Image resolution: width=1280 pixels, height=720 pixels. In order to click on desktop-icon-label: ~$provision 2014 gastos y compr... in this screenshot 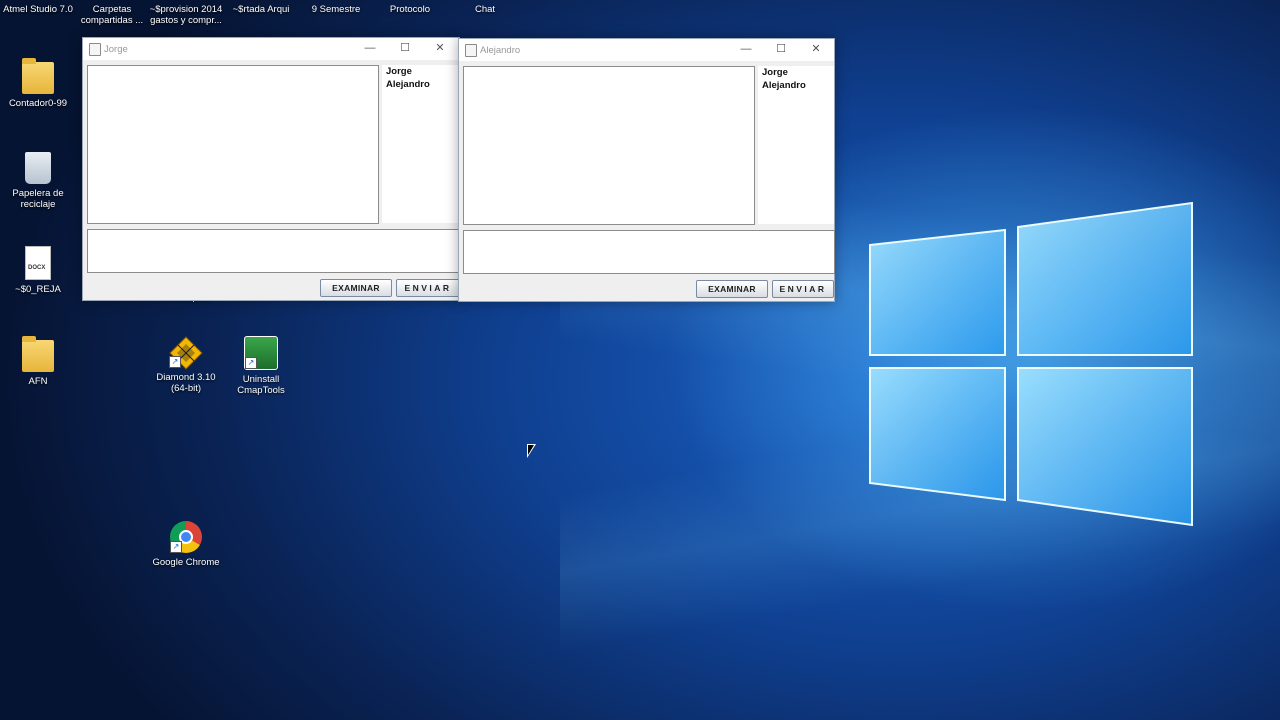, I will do `click(186, 15)`.